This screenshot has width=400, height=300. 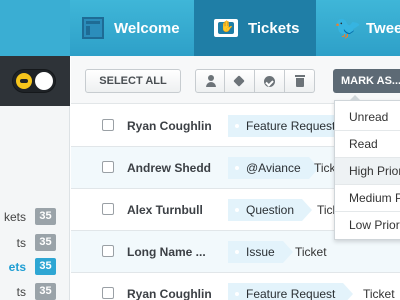 I want to click on menu-item-unread: Unread, so click(x=367, y=117).